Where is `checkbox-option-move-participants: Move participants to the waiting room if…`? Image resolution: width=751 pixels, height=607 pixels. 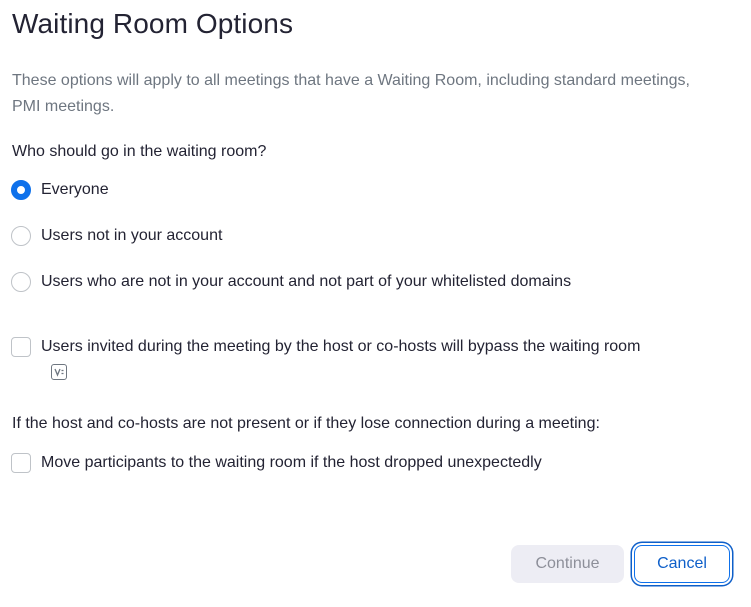 checkbox-option-move-participants: Move participants to the waiting room if… is located at coordinates (276, 463).